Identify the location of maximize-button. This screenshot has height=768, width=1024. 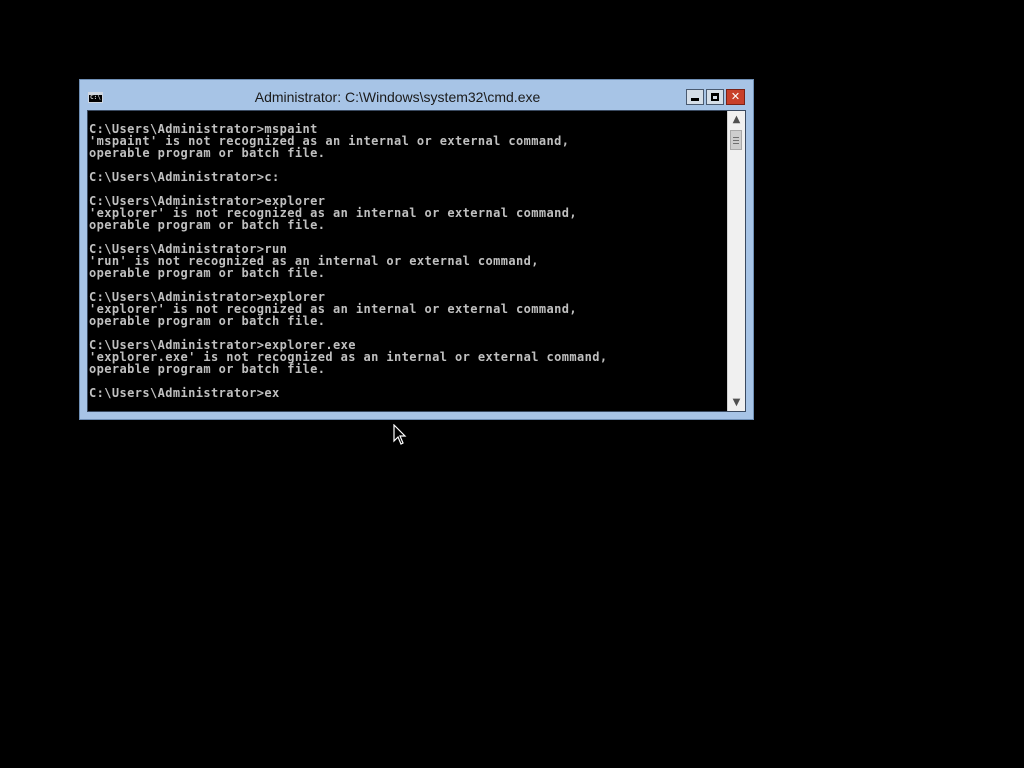
(715, 97).